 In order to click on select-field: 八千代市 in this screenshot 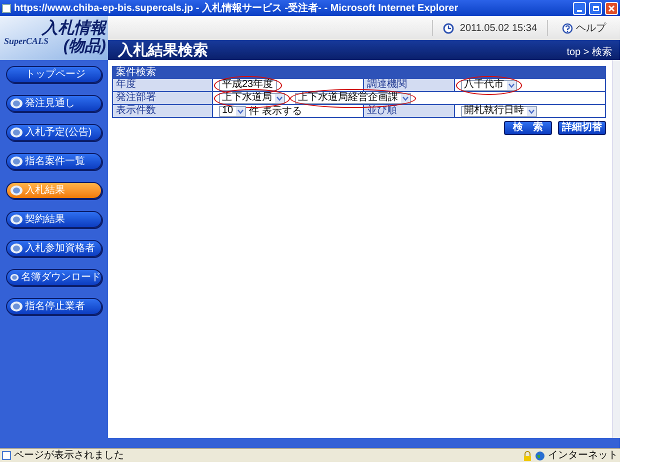, I will do `click(489, 85)`.